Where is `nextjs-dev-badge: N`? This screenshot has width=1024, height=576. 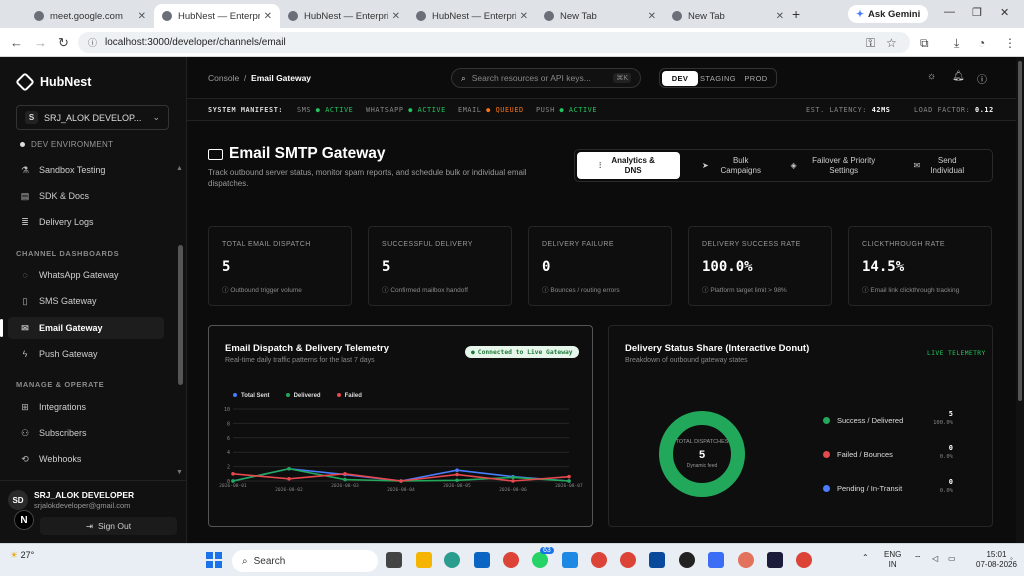 nextjs-dev-badge: N is located at coordinates (24, 520).